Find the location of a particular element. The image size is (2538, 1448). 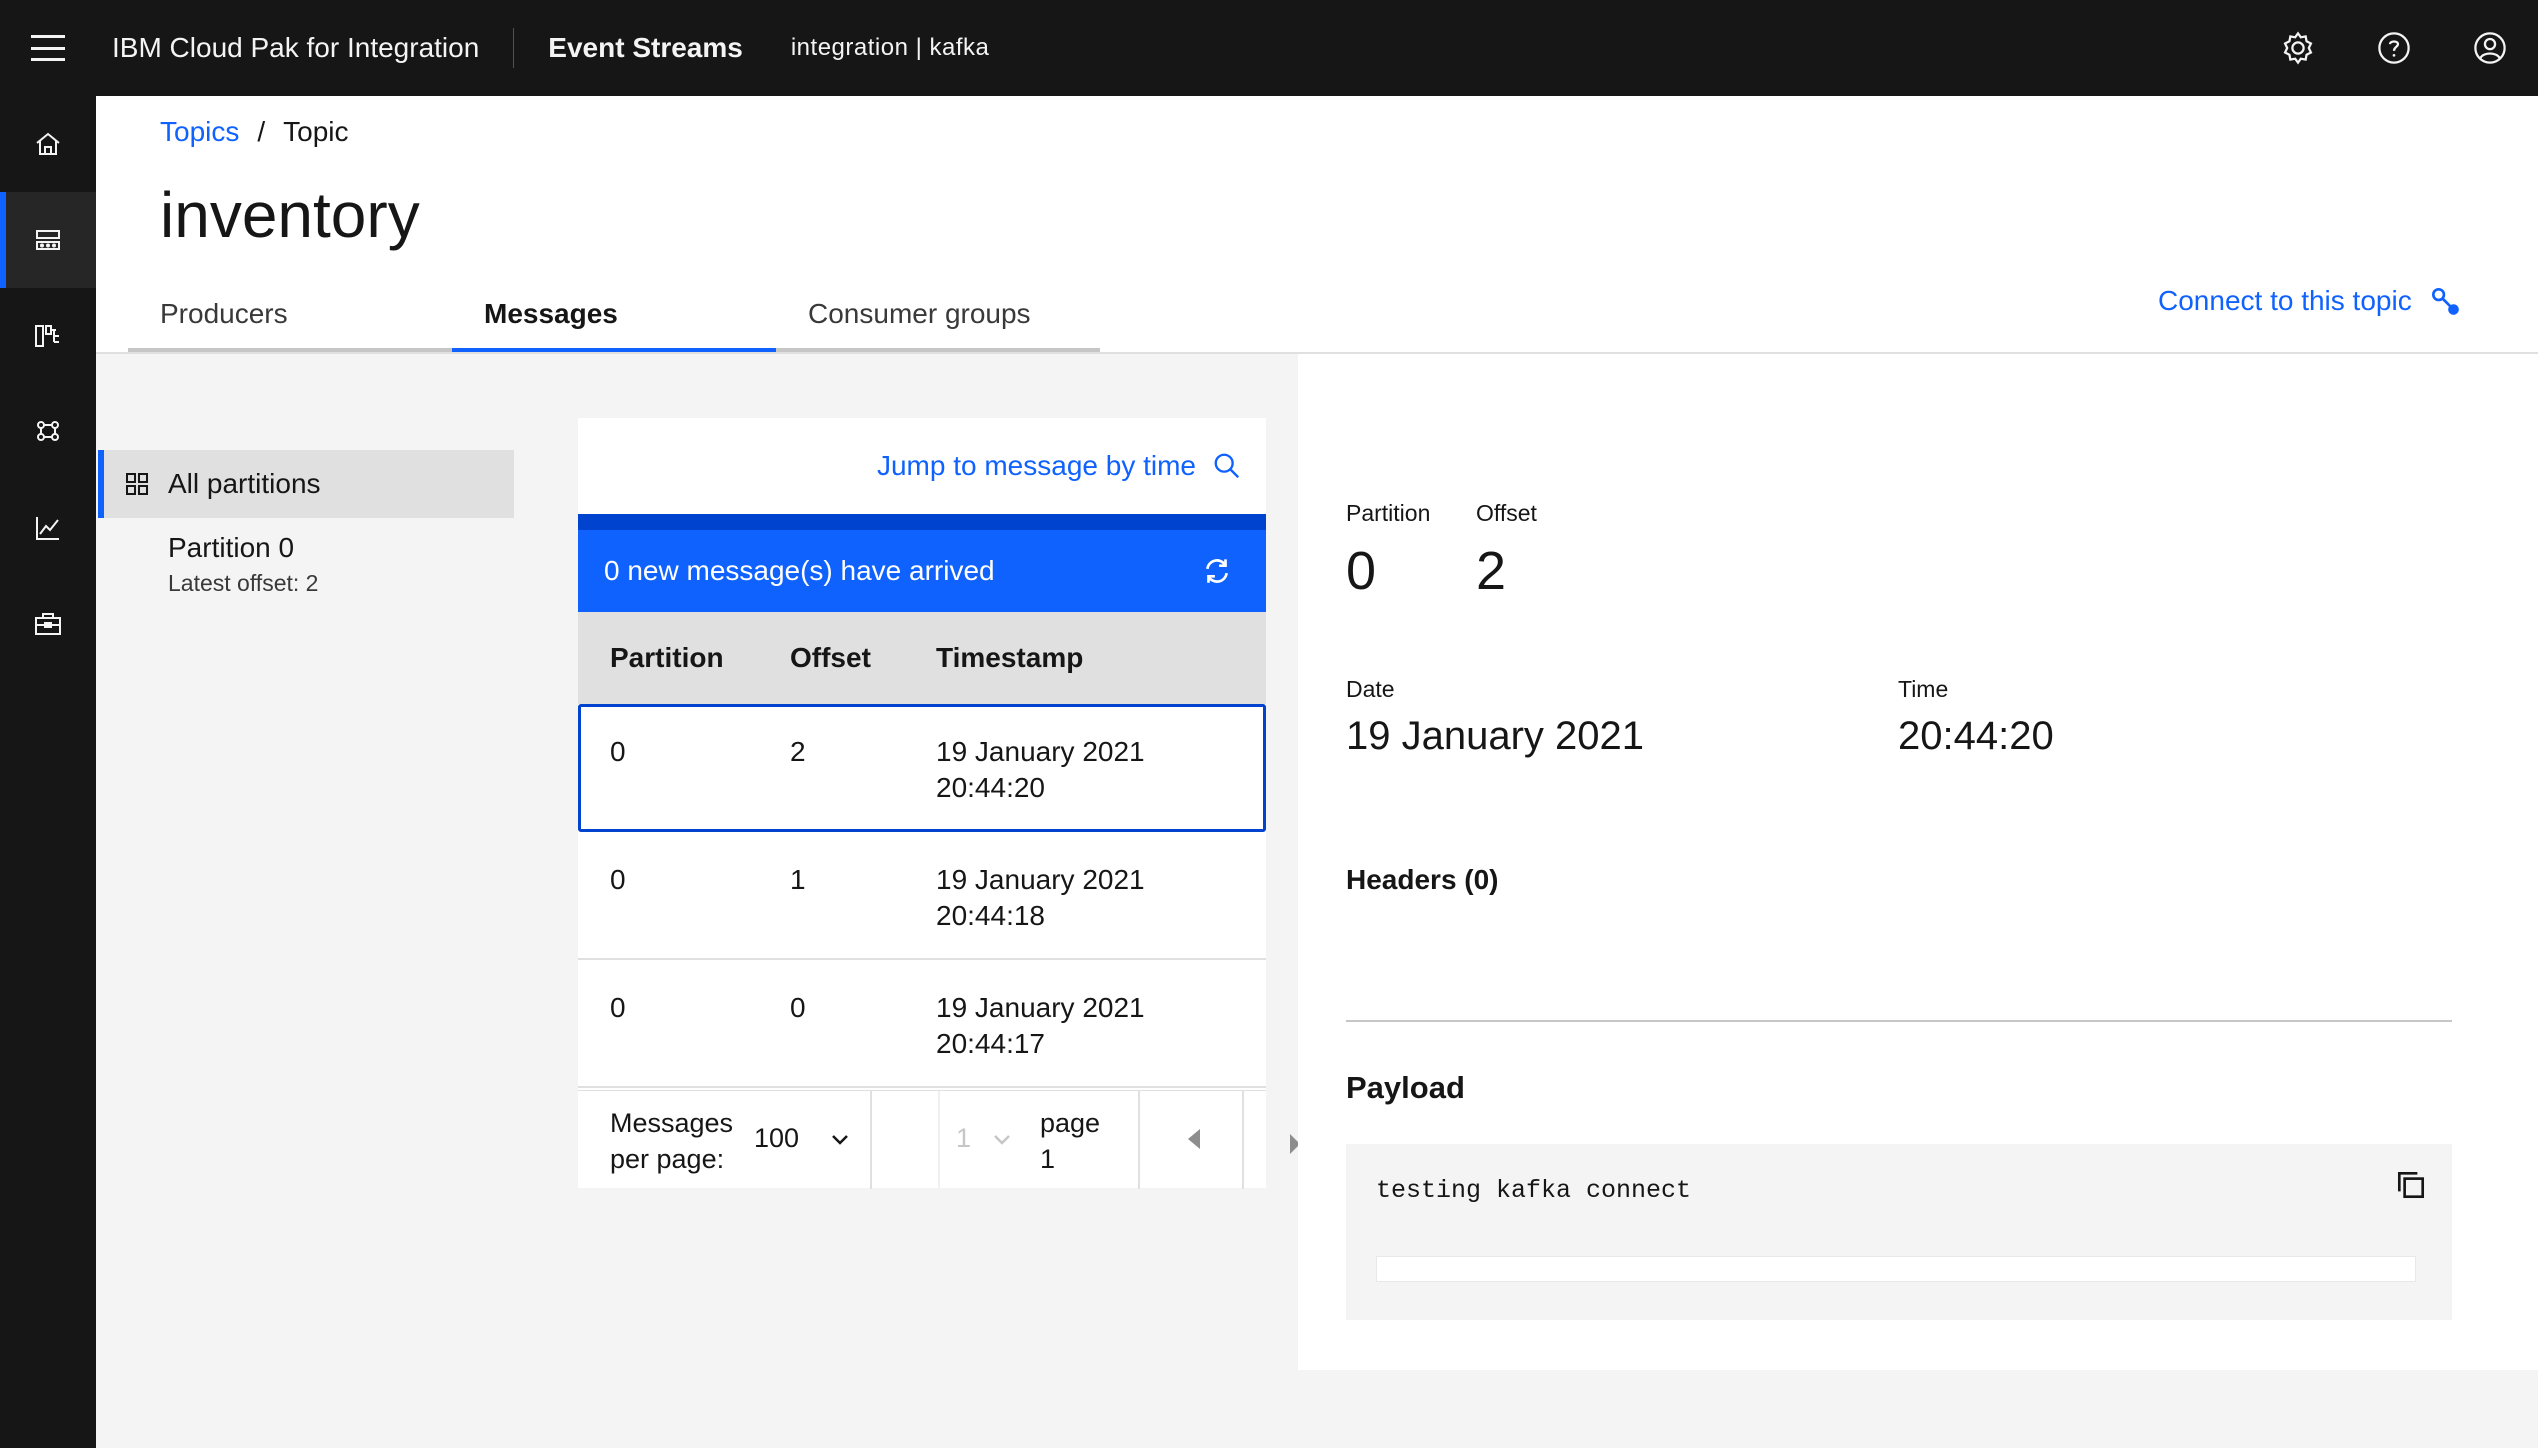

page-label-line2: 1 is located at coordinates (1048, 1159).